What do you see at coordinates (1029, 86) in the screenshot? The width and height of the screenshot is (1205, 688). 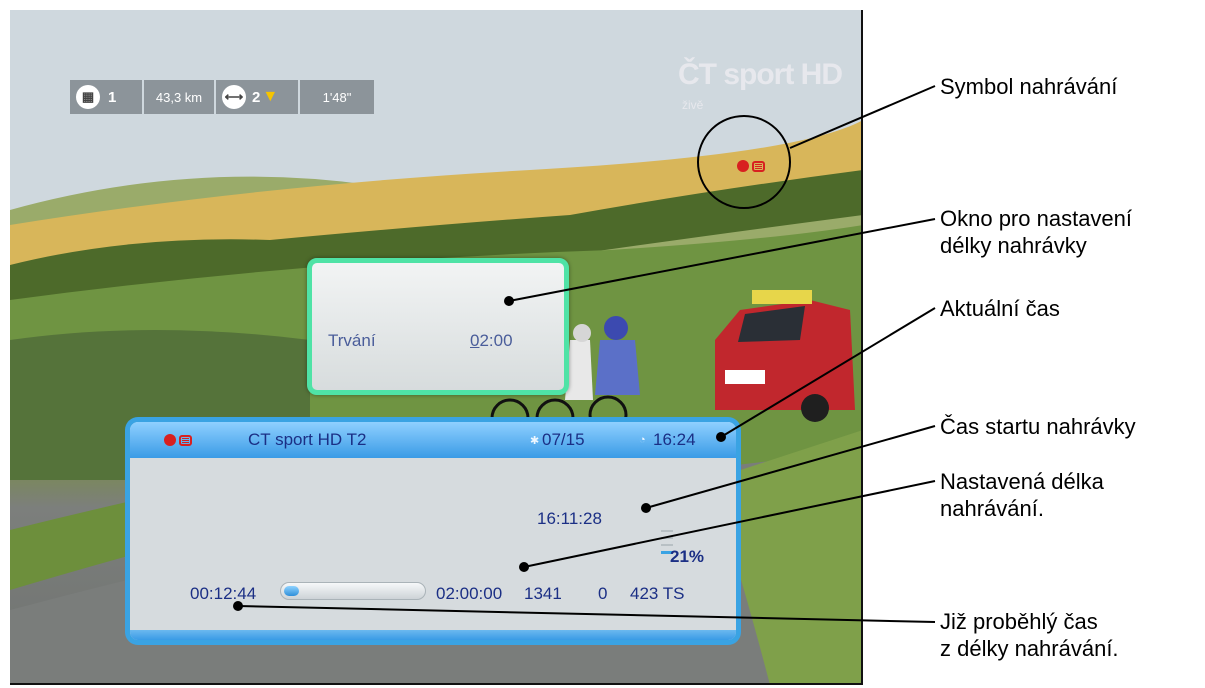 I see `callout-recording-symbol: Symbol nahrávání` at bounding box center [1029, 86].